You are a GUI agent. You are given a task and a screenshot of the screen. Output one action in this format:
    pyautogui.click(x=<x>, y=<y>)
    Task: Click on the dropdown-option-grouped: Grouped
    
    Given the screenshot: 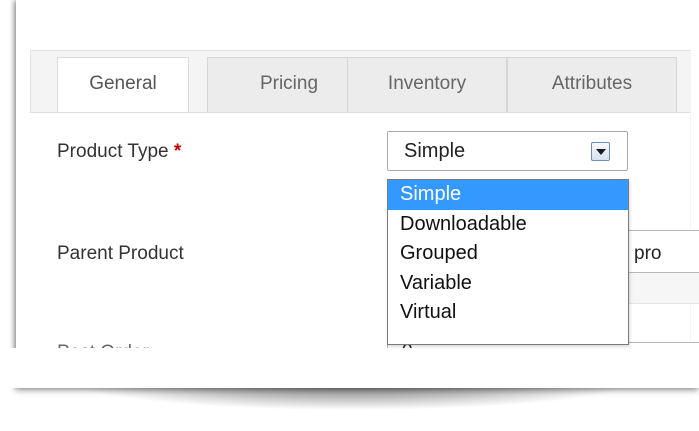 What is the action you would take?
    pyautogui.click(x=508, y=254)
    